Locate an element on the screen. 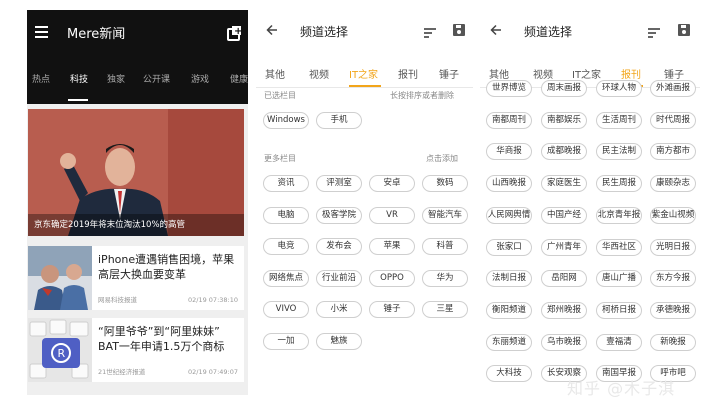 The width and height of the screenshot is (720, 417). channel-chip: 康颐杂志 is located at coordinates (673, 184).